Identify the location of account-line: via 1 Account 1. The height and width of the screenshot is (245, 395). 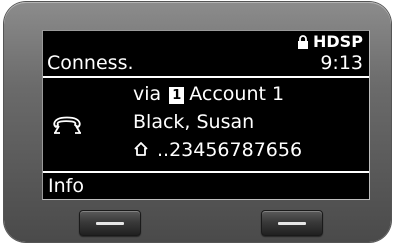
(208, 94).